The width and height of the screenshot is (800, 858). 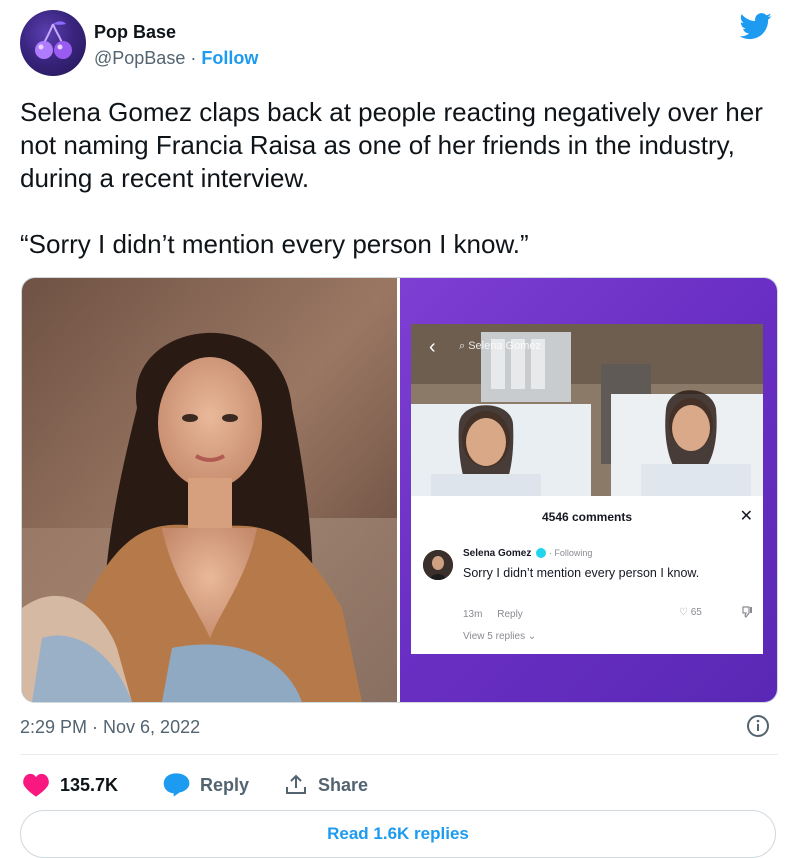 I want to click on divider, so click(x=399, y=754).